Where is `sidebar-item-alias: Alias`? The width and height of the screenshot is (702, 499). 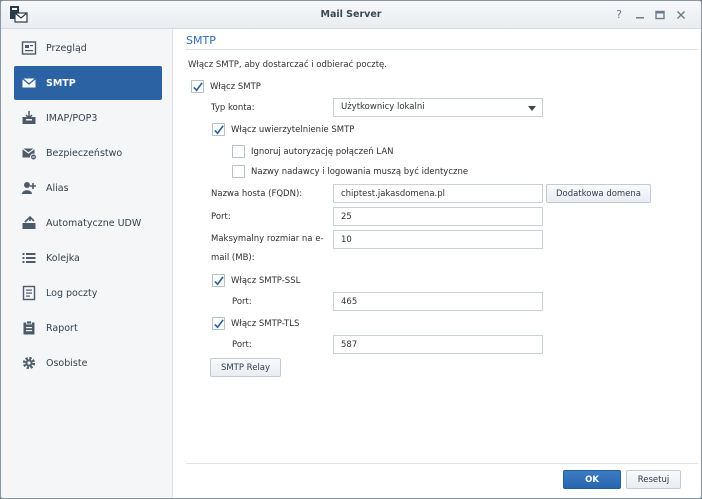
sidebar-item-alias: Alias is located at coordinates (88, 188).